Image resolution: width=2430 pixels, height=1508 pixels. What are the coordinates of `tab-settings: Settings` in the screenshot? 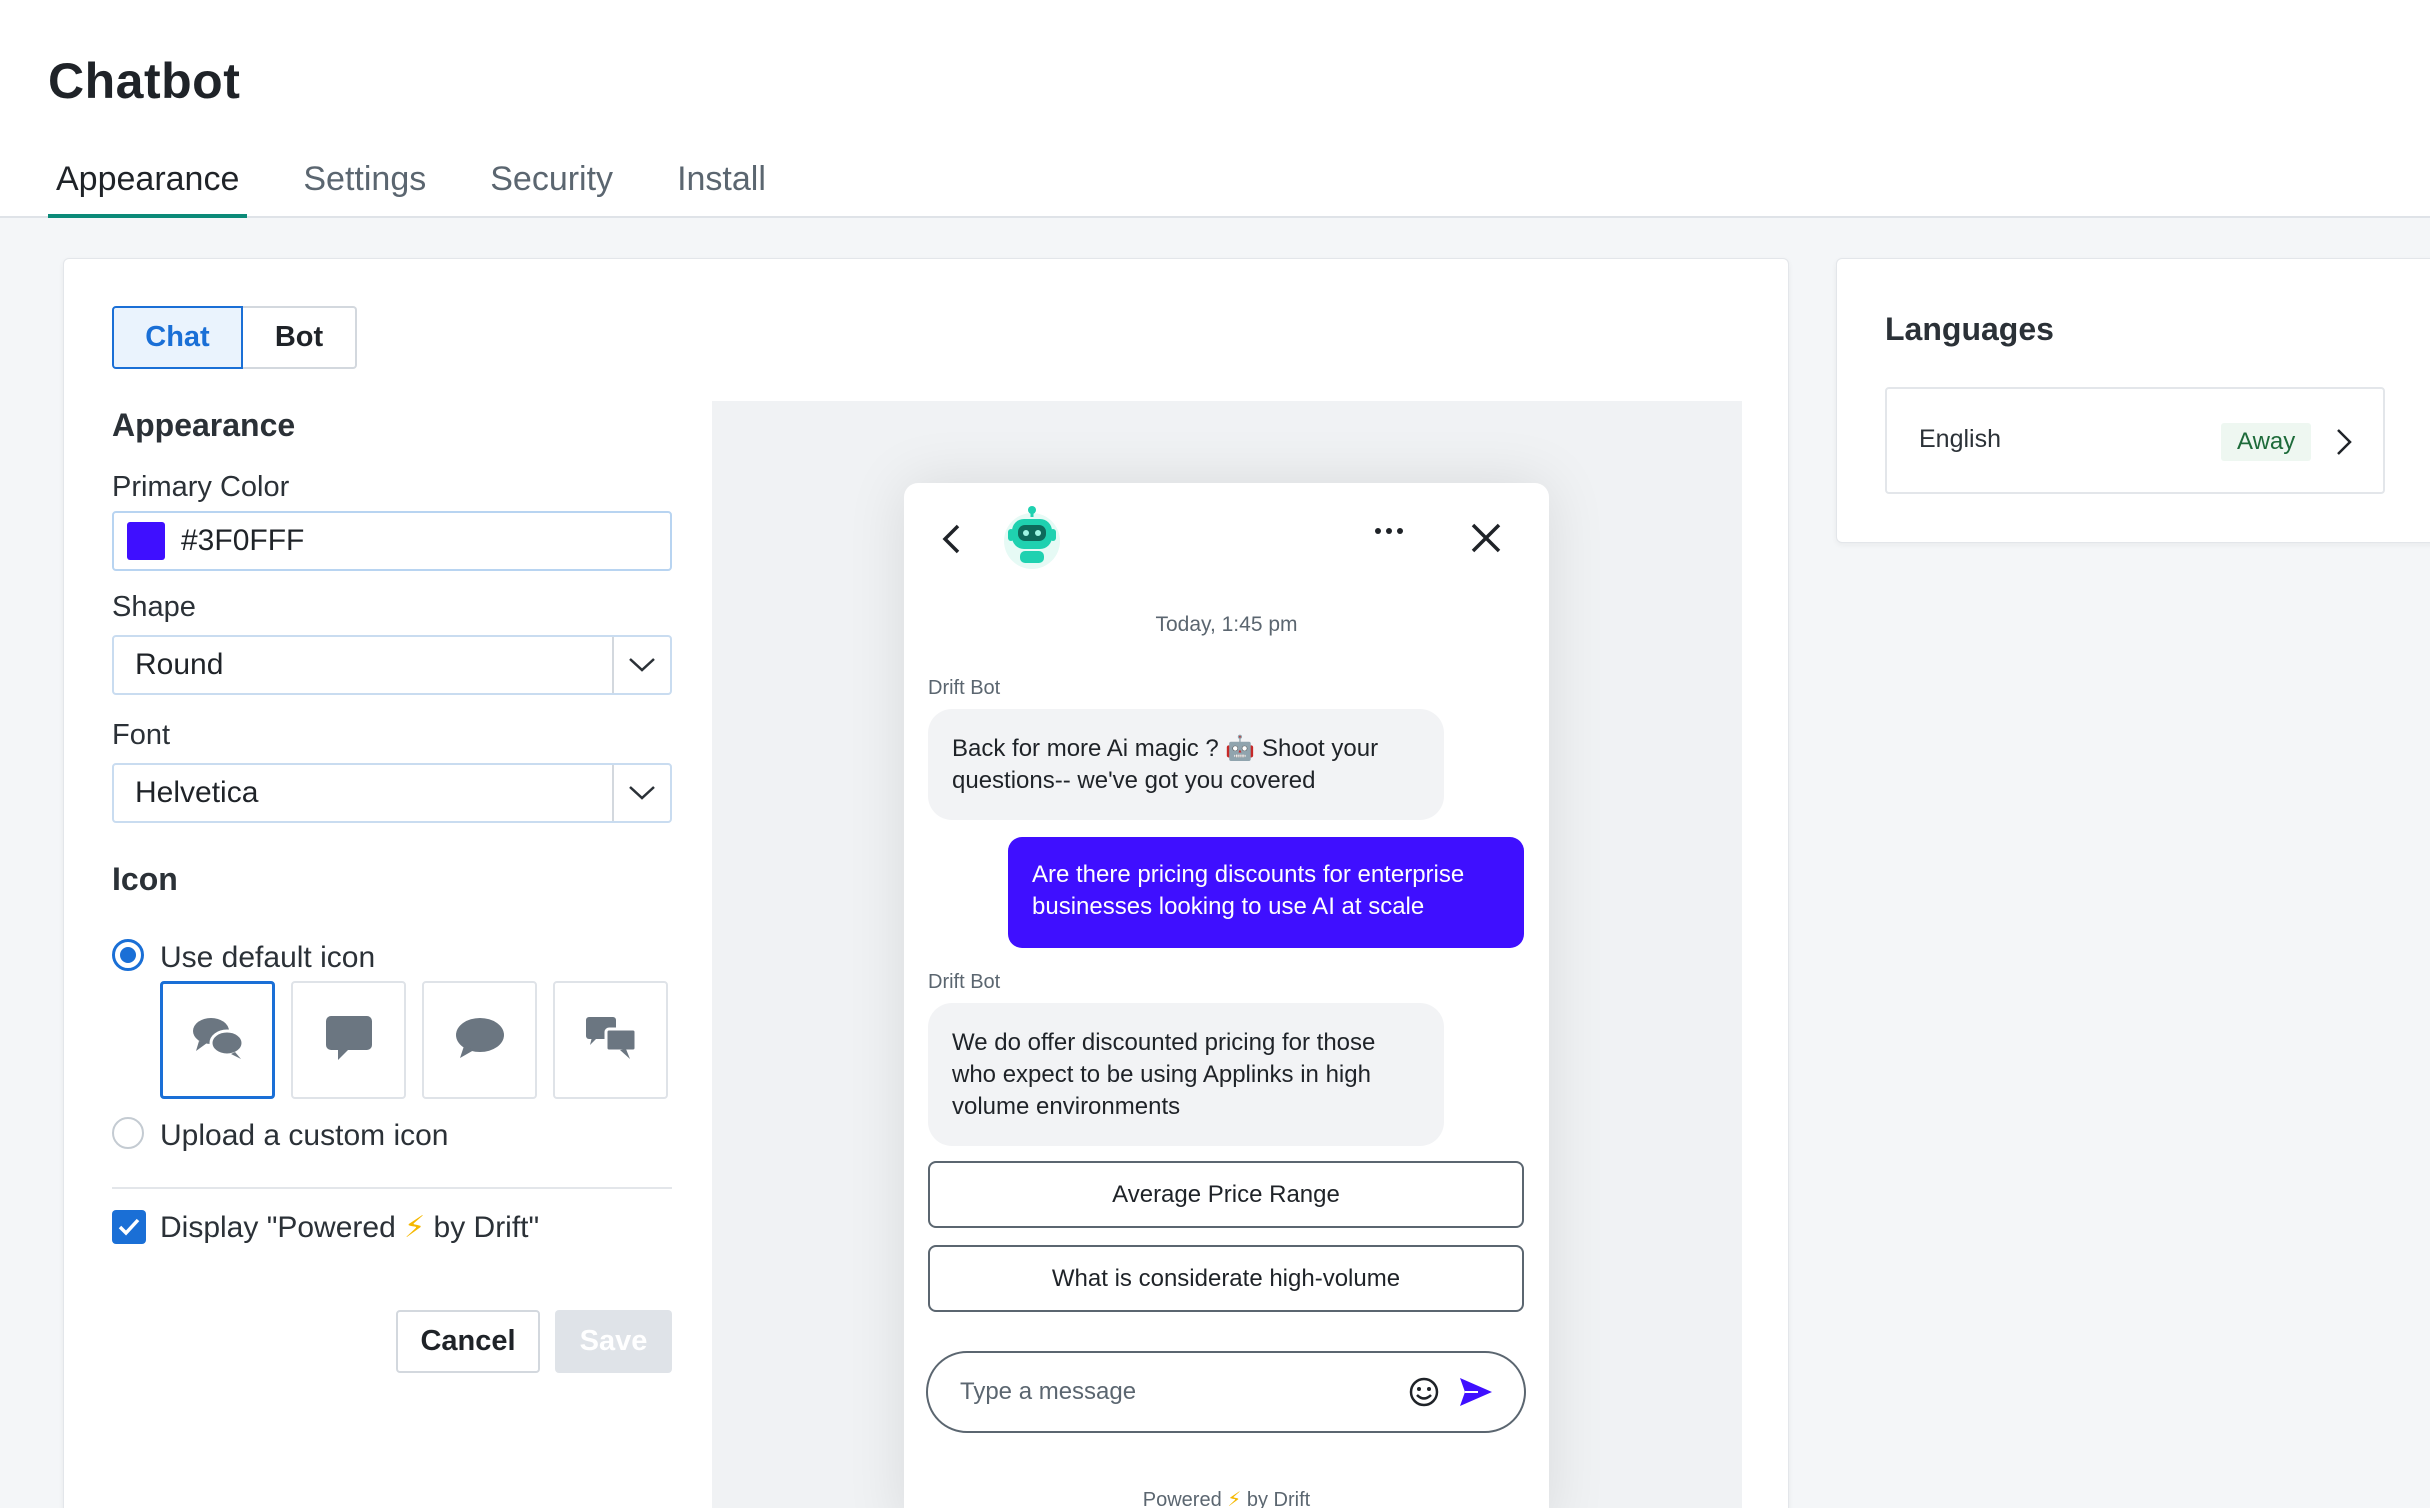 It's located at (364, 184).